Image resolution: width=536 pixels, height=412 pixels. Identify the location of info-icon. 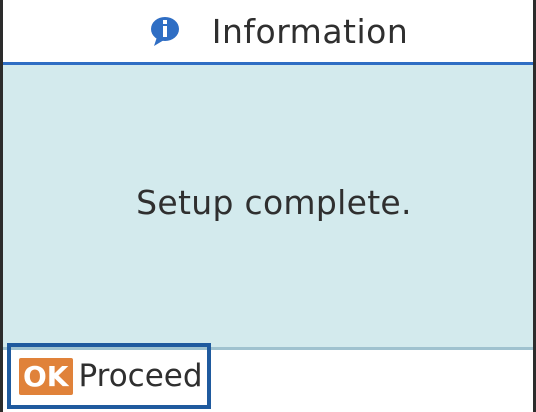
(165, 32).